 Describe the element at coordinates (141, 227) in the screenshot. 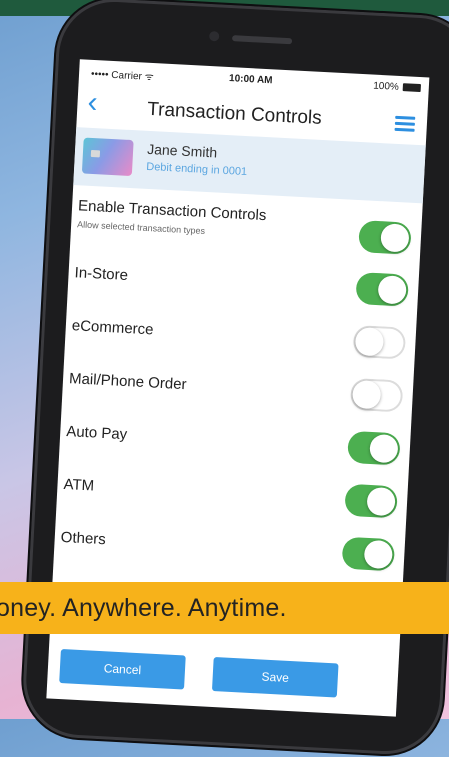

I see `enable-controls-subtitle: Allow selected transaction types` at that location.